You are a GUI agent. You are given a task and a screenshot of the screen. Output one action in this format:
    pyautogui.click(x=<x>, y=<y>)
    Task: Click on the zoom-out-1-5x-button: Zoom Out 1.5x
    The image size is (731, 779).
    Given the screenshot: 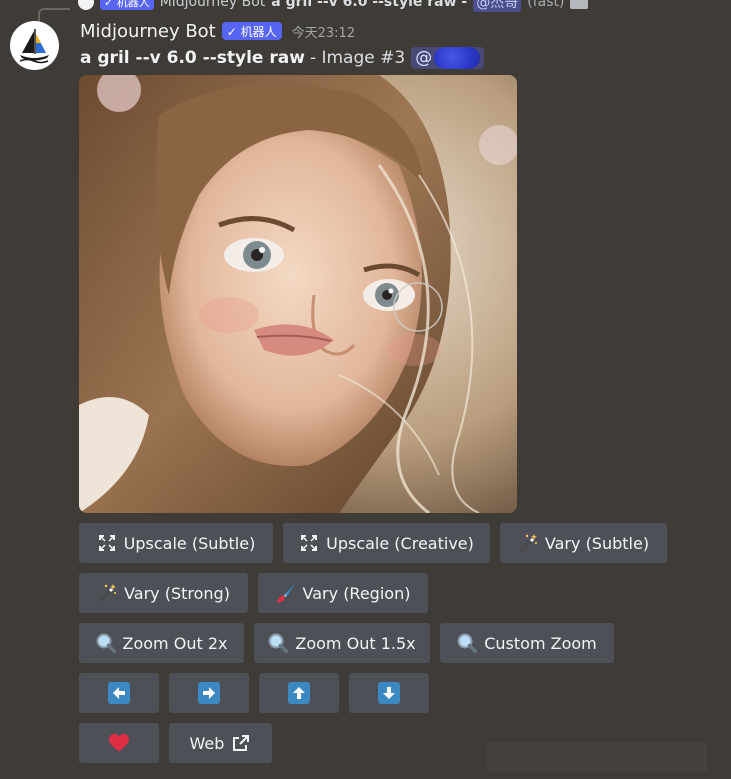 What is the action you would take?
    pyautogui.click(x=342, y=643)
    